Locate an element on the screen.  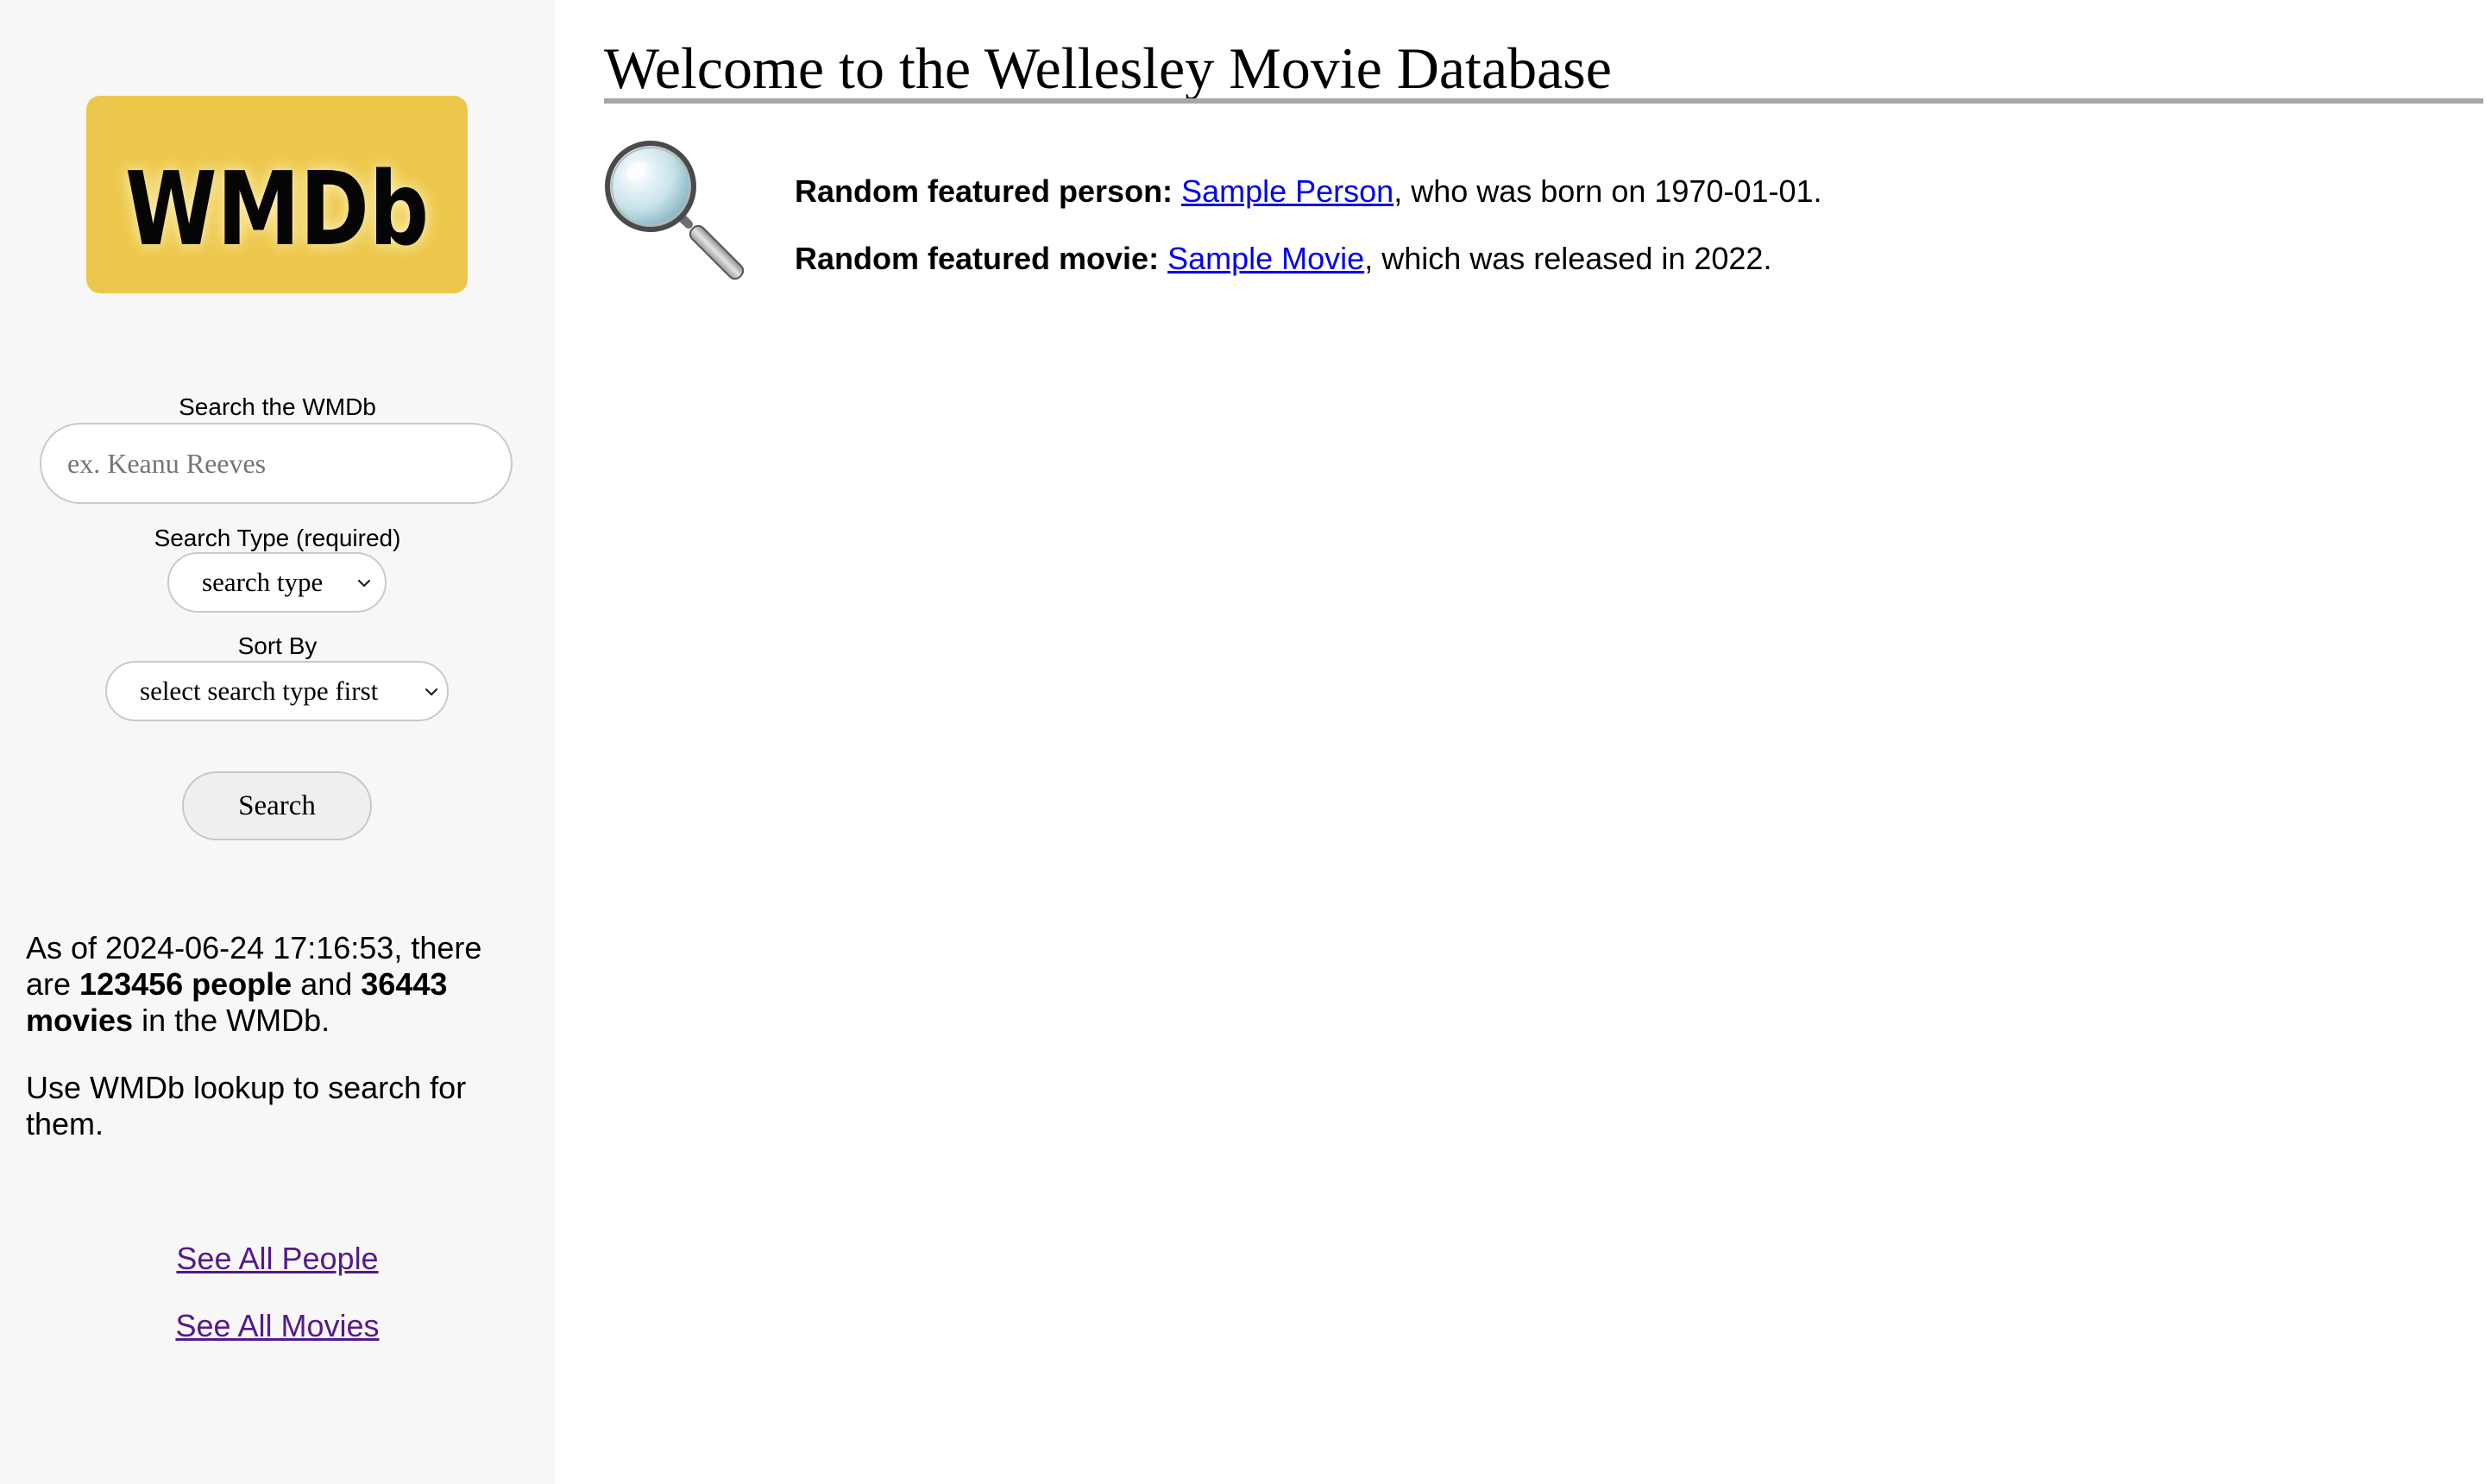
featured-person-text: , who was born on 1970-01-01. is located at coordinates (1607, 191).